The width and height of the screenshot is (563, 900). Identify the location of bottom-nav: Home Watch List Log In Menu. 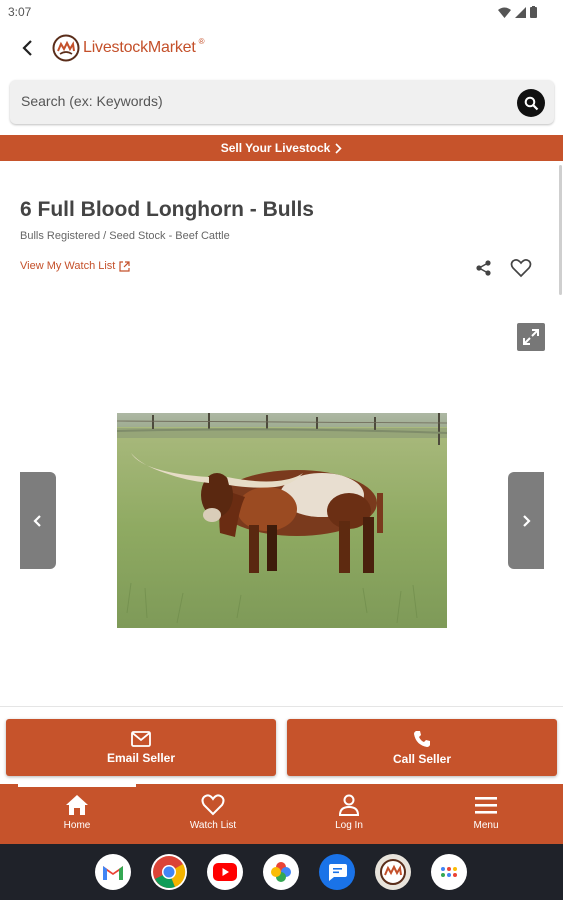
(281, 814).